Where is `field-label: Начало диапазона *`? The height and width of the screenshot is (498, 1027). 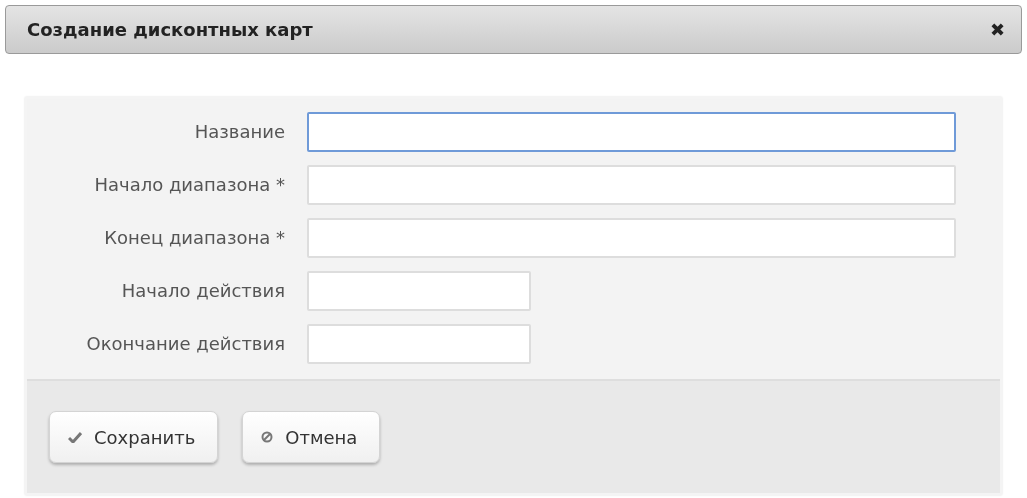
field-label: Начало диапазона * is located at coordinates (189, 185).